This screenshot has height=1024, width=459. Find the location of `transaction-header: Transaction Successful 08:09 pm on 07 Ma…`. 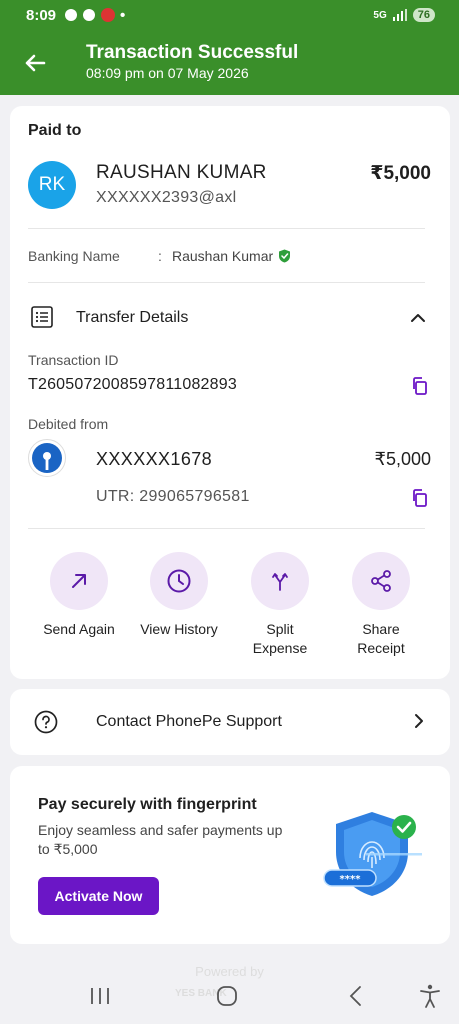

transaction-header: Transaction Successful 08:09 pm on 07 Ma… is located at coordinates (229, 62).